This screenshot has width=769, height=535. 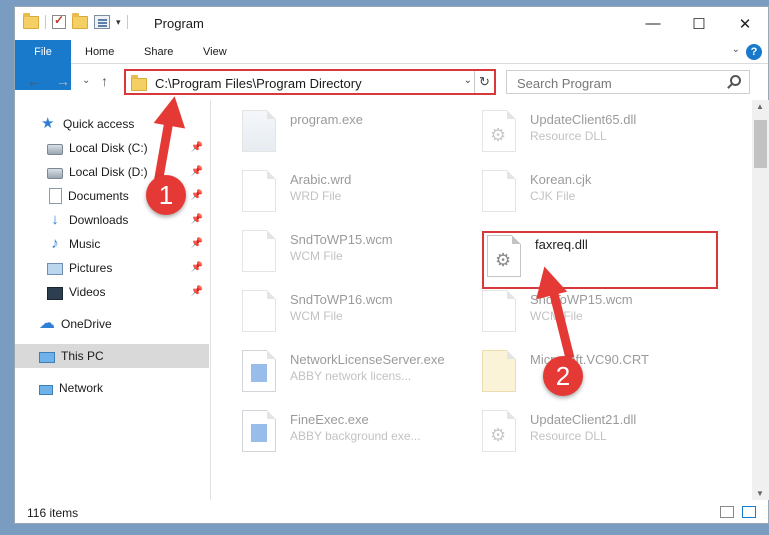 What do you see at coordinates (86, 80) in the screenshot?
I see `recent-locations-button: ⌄` at bounding box center [86, 80].